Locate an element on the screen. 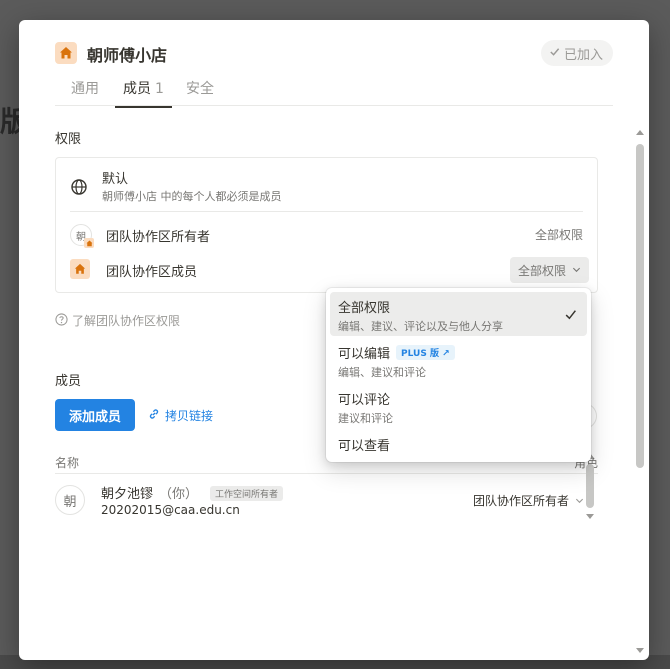 The image size is (670, 669). tab-members-count: 1 is located at coordinates (159, 89).